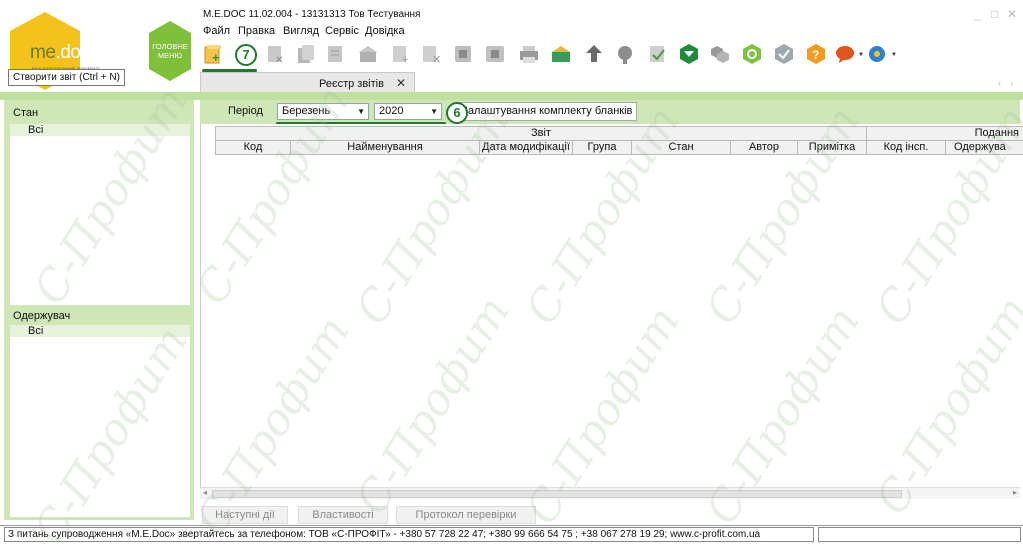 This screenshot has height=553, width=1023. What do you see at coordinates (36, 130) in the screenshot?
I see `state-item-all-label: Всі` at bounding box center [36, 130].